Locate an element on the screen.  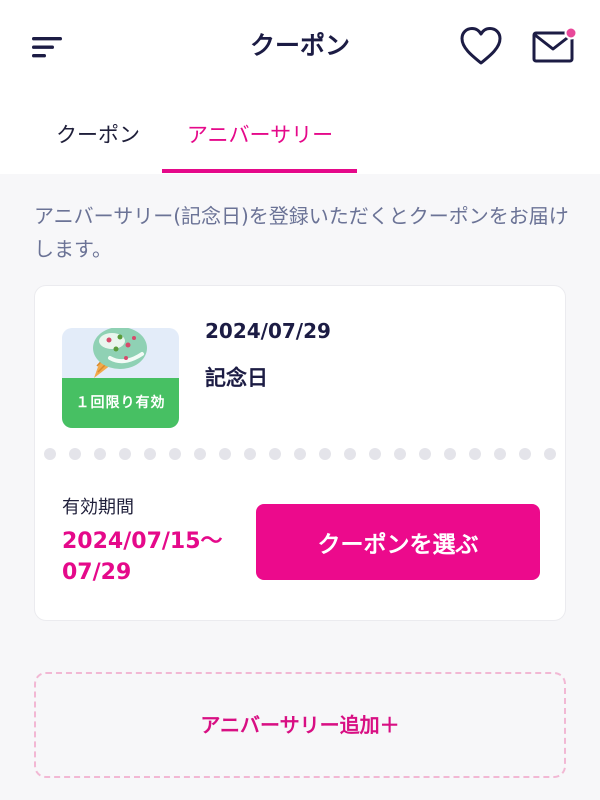
heart-icon is located at coordinates (481, 46).